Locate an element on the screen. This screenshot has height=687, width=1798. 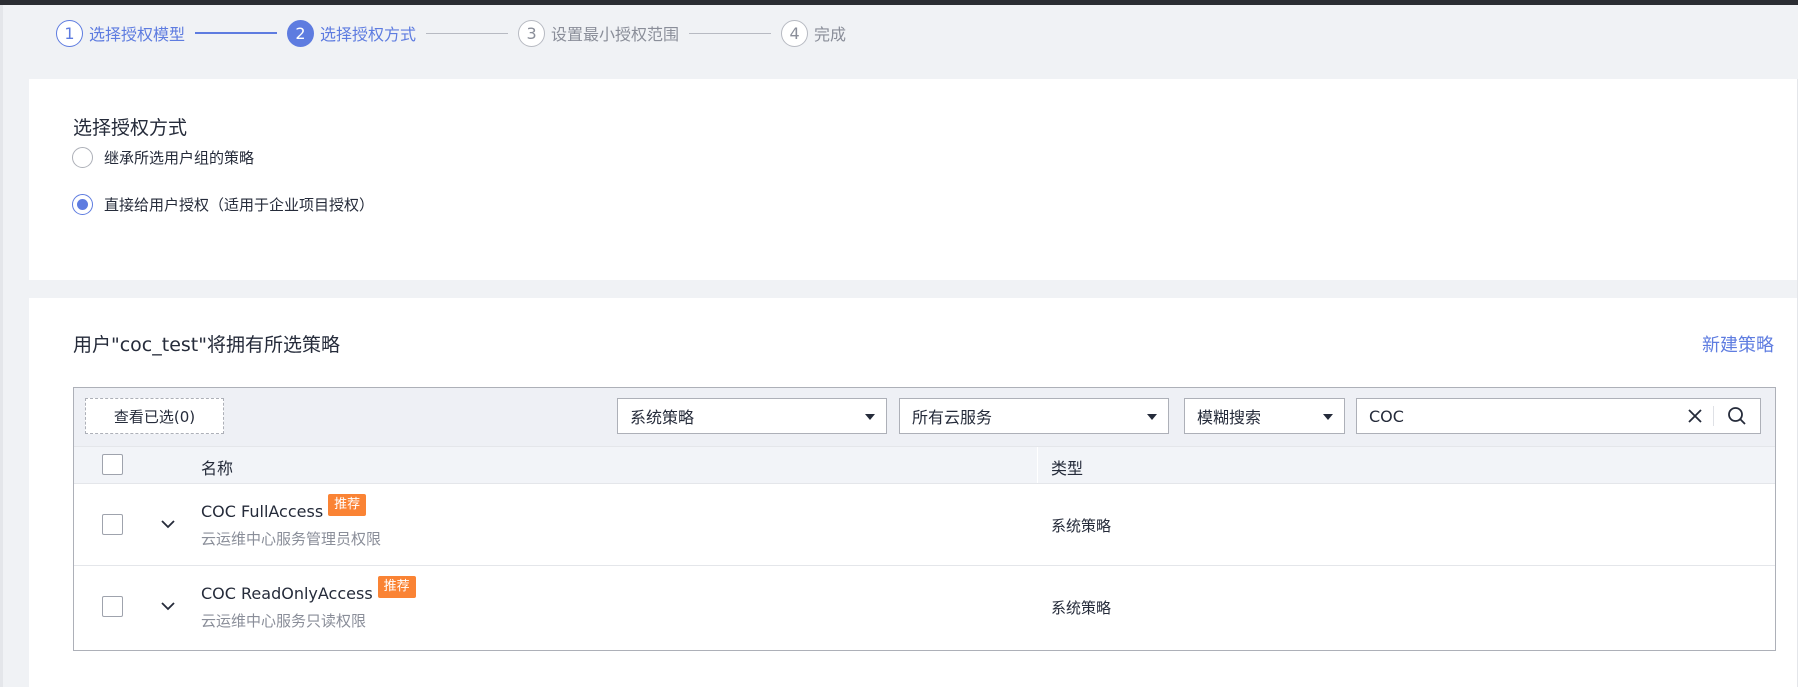
search-box is located at coordinates (1558, 416).